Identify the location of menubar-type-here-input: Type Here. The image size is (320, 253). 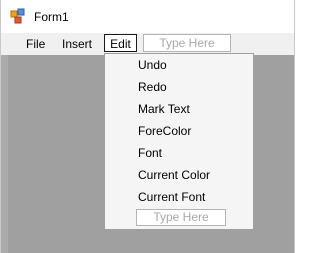
(187, 43).